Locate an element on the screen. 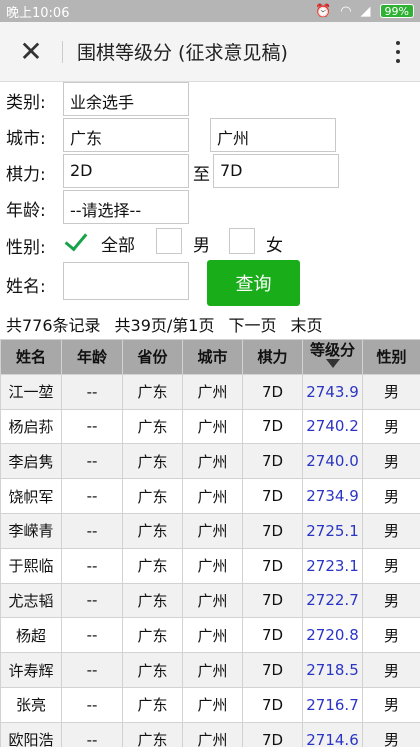  last-page-link: 末页 is located at coordinates (307, 324).